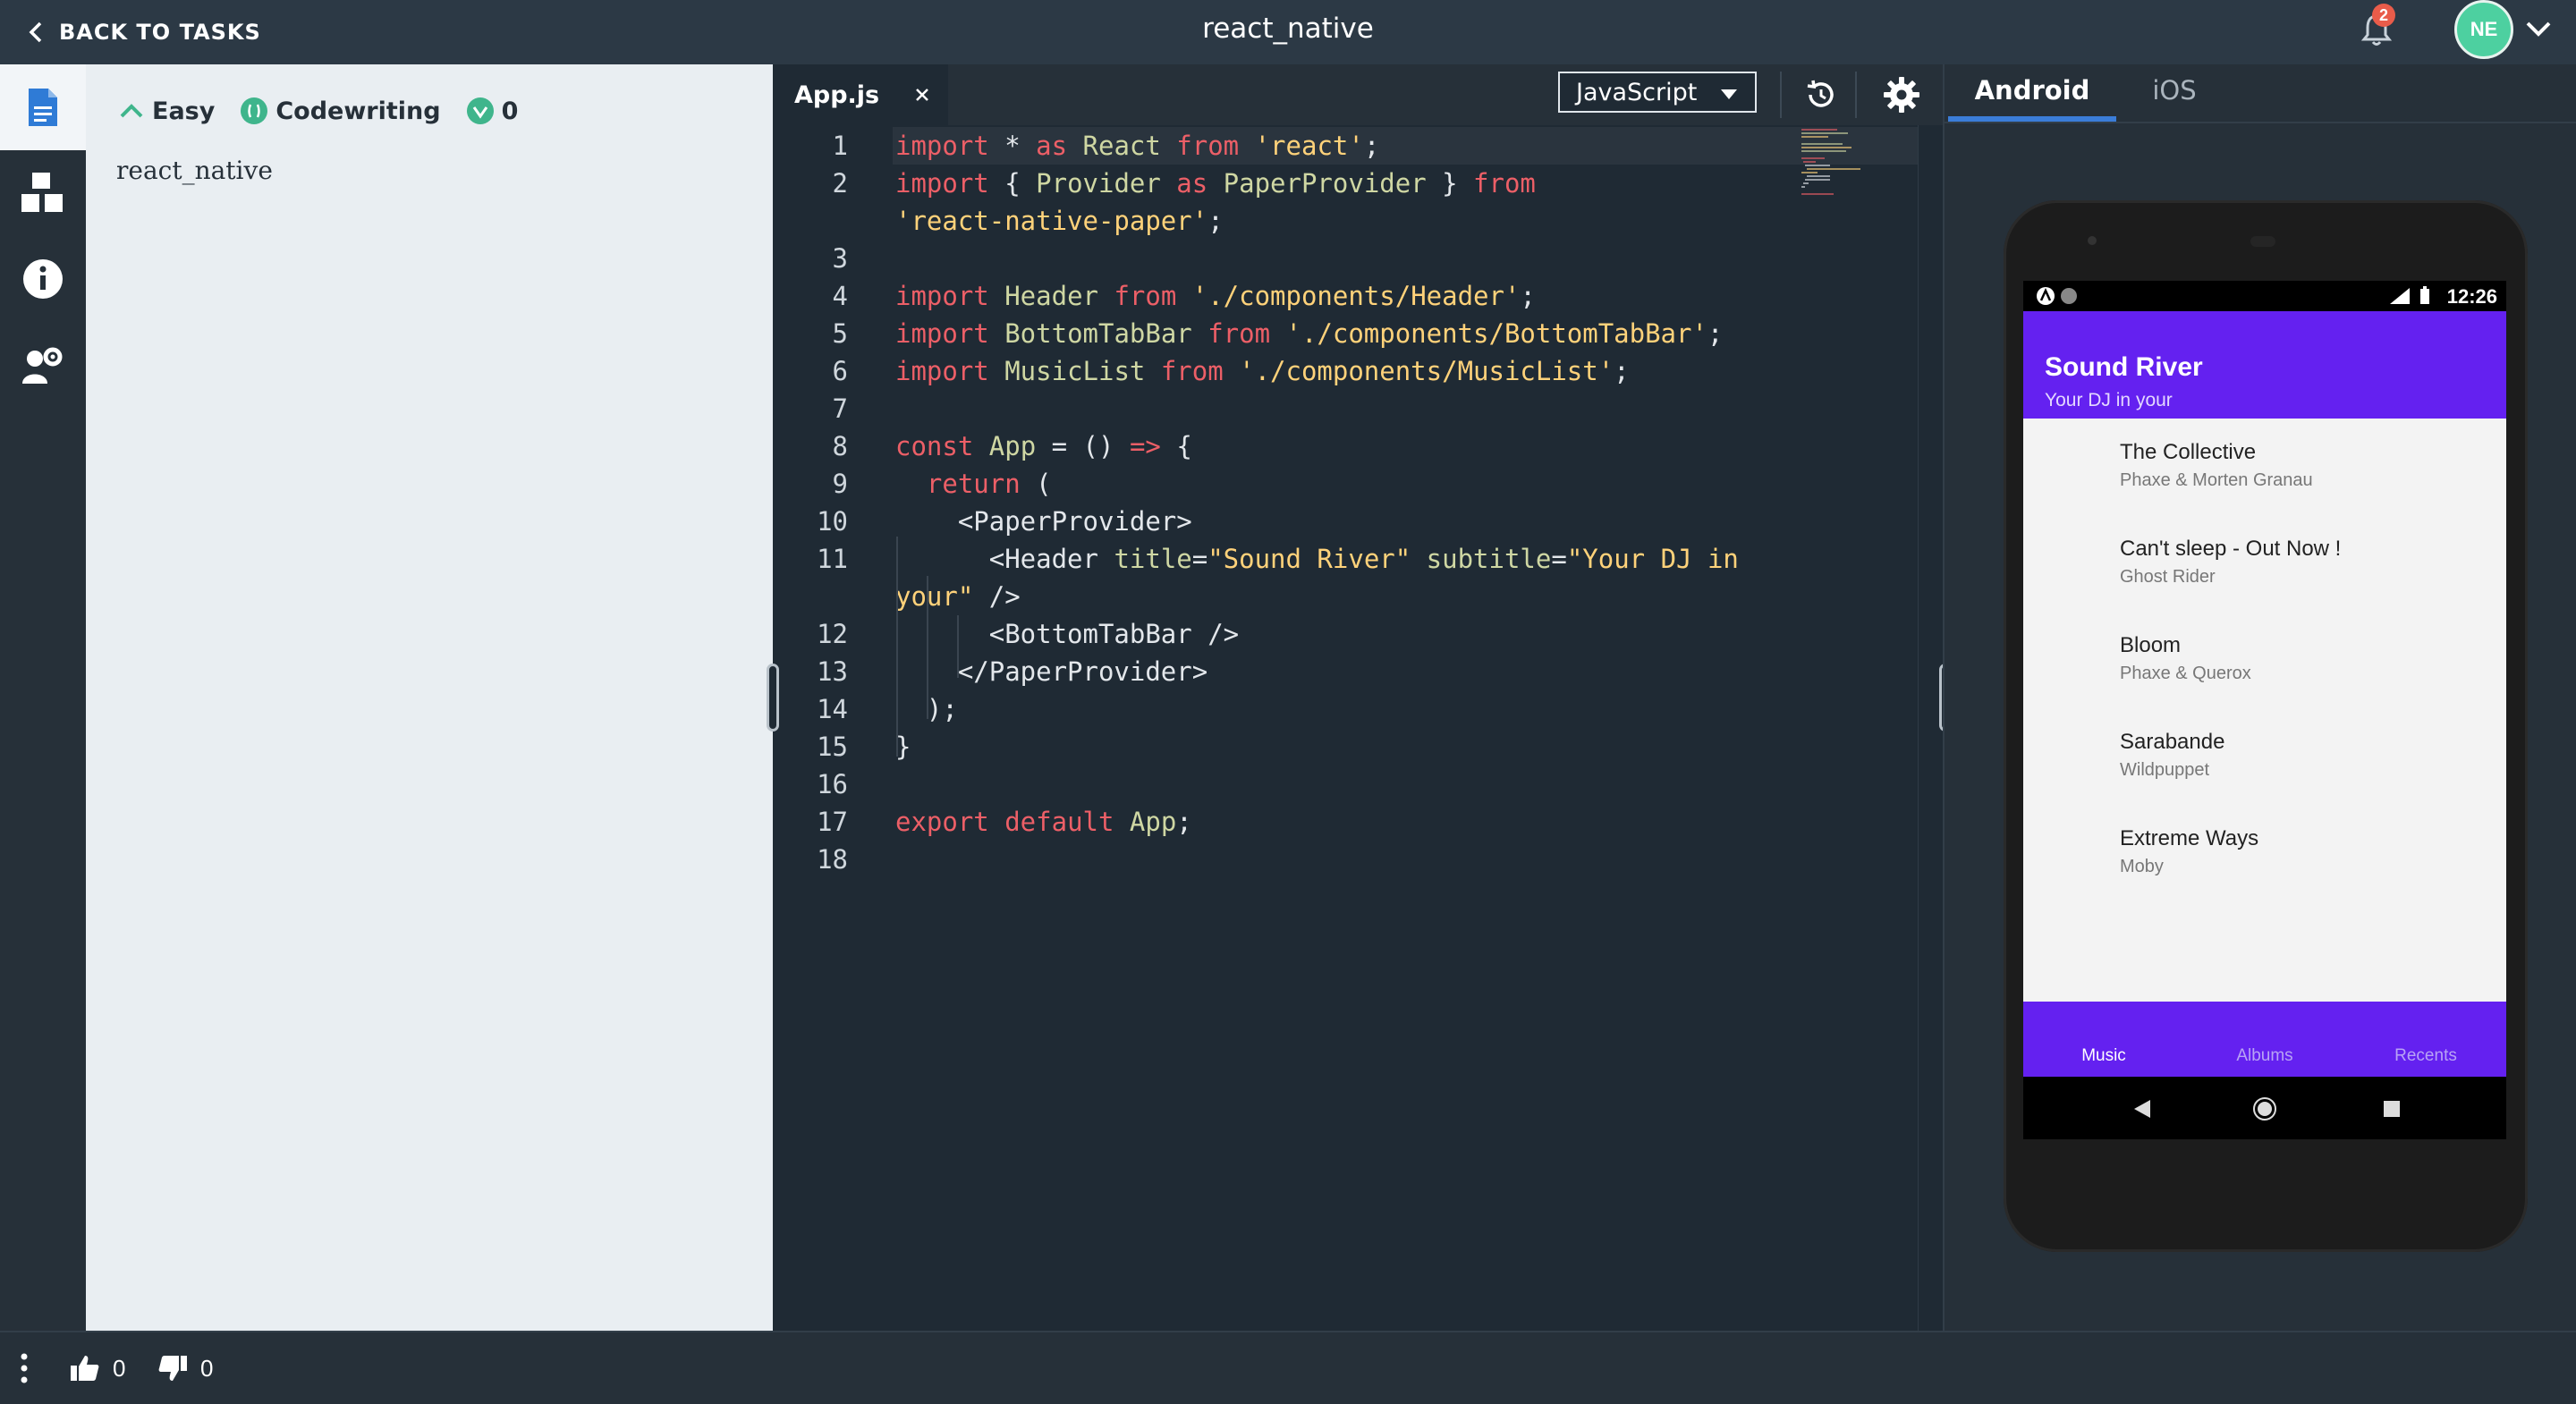 The image size is (2576, 1404). I want to click on codewriting-icon, so click(254, 111).